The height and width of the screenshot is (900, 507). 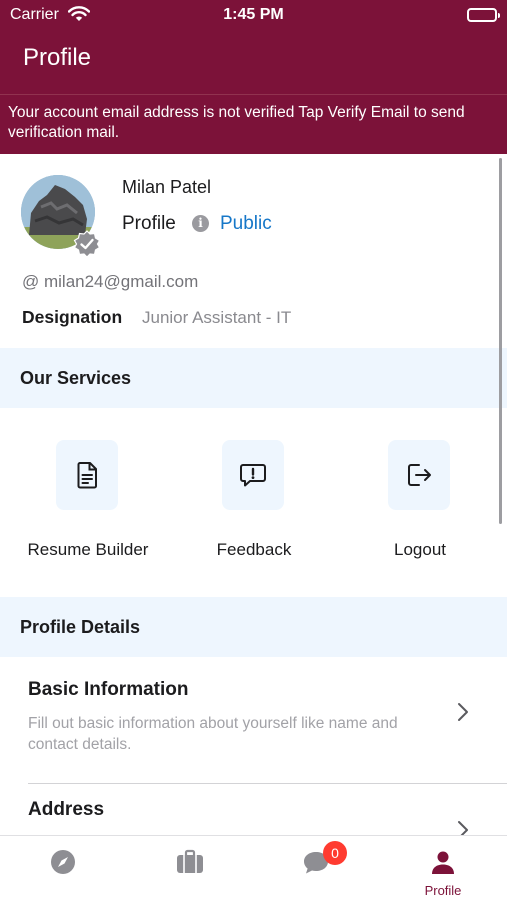 I want to click on profile-name: Milan Patel, so click(x=167, y=187).